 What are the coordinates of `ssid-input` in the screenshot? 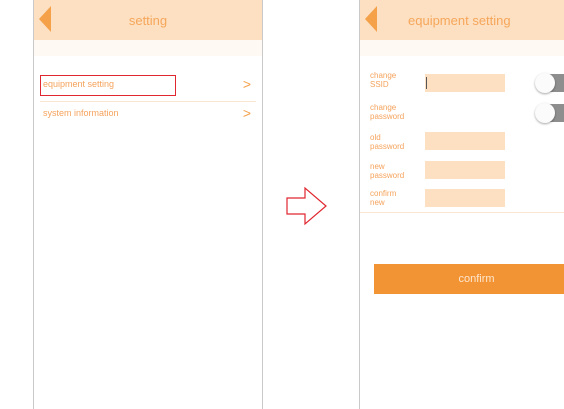 It's located at (465, 83).